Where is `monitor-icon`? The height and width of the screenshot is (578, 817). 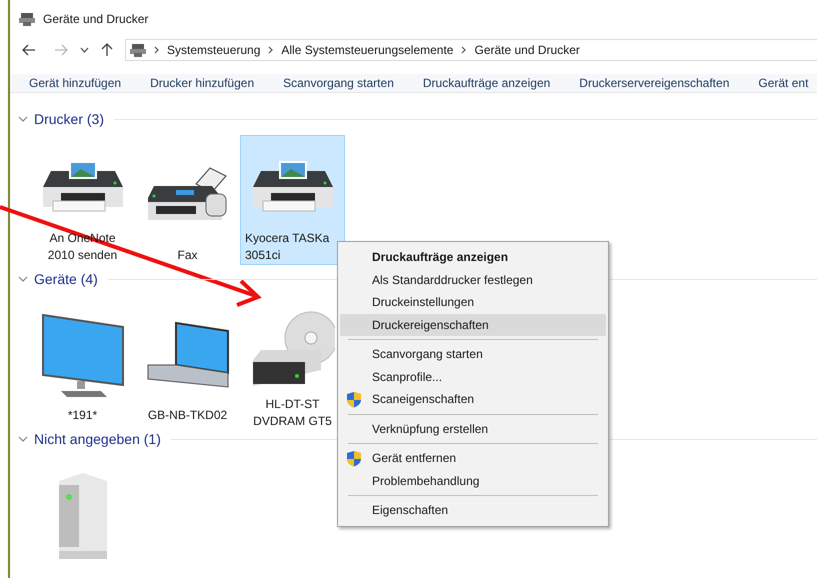
monitor-icon is located at coordinates (82, 355).